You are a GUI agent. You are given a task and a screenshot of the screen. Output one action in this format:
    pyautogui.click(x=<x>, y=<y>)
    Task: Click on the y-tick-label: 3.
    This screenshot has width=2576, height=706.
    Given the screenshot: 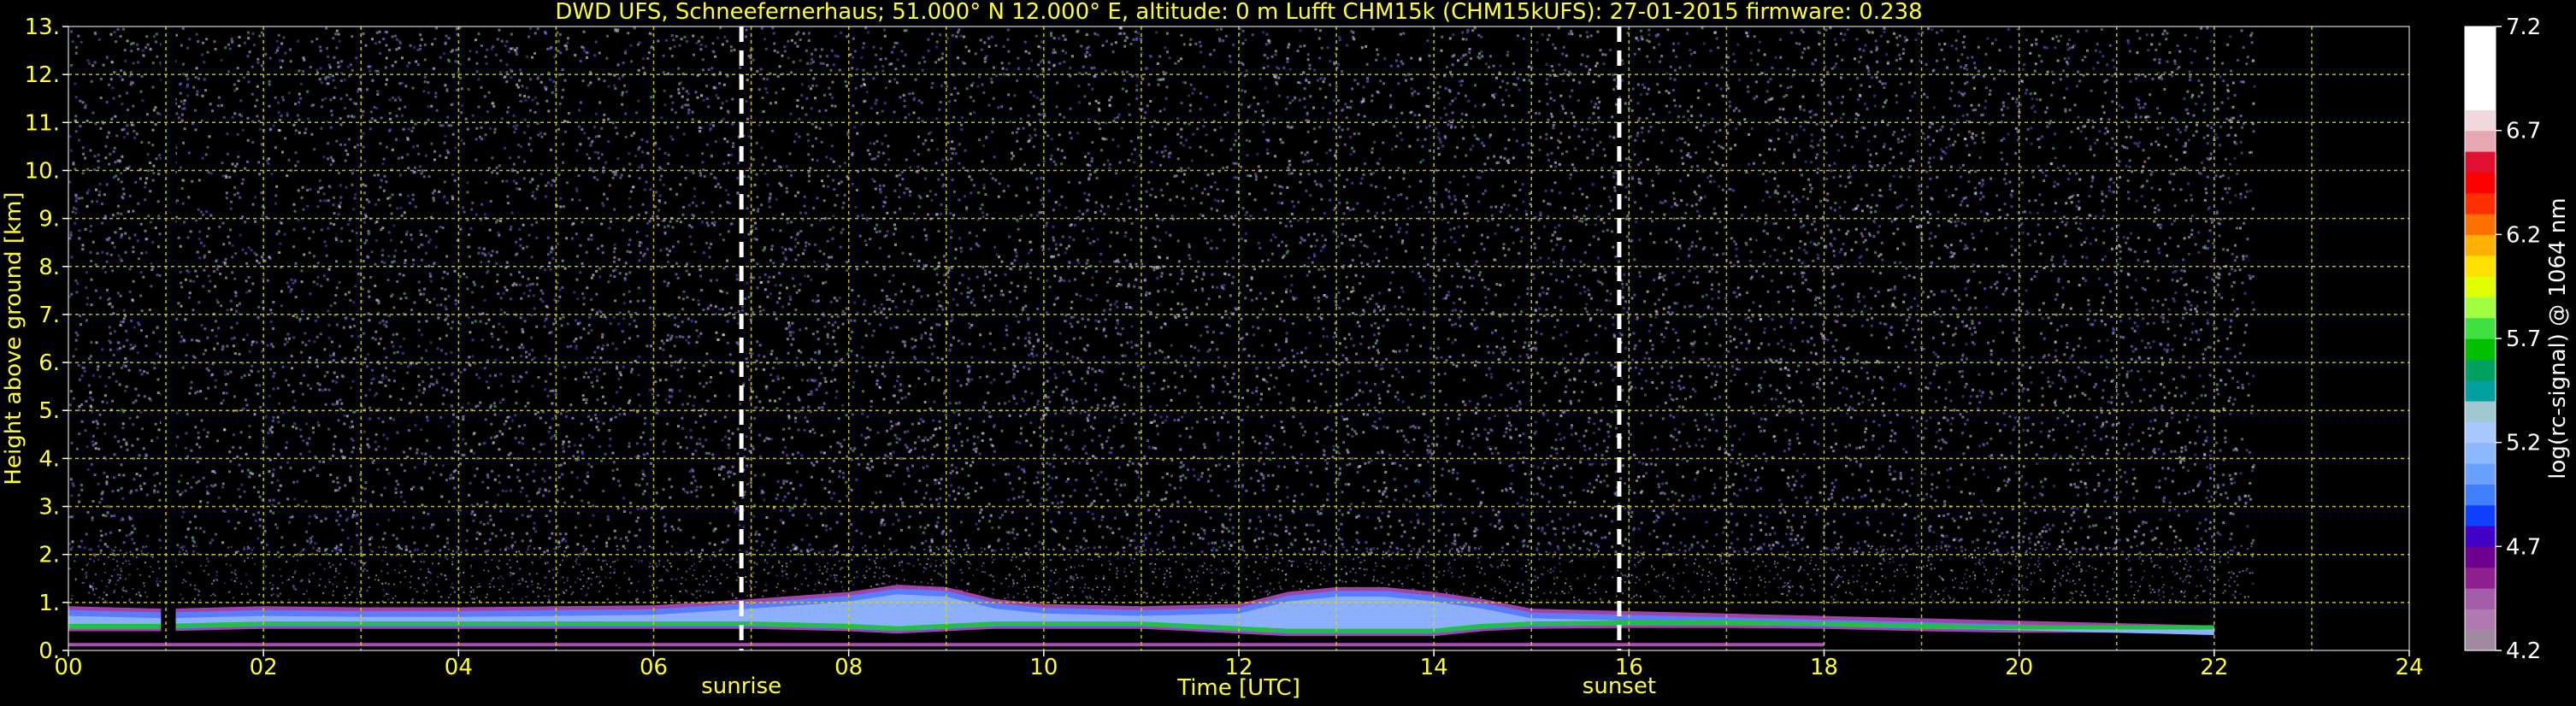 What is the action you would take?
    pyautogui.click(x=49, y=508)
    